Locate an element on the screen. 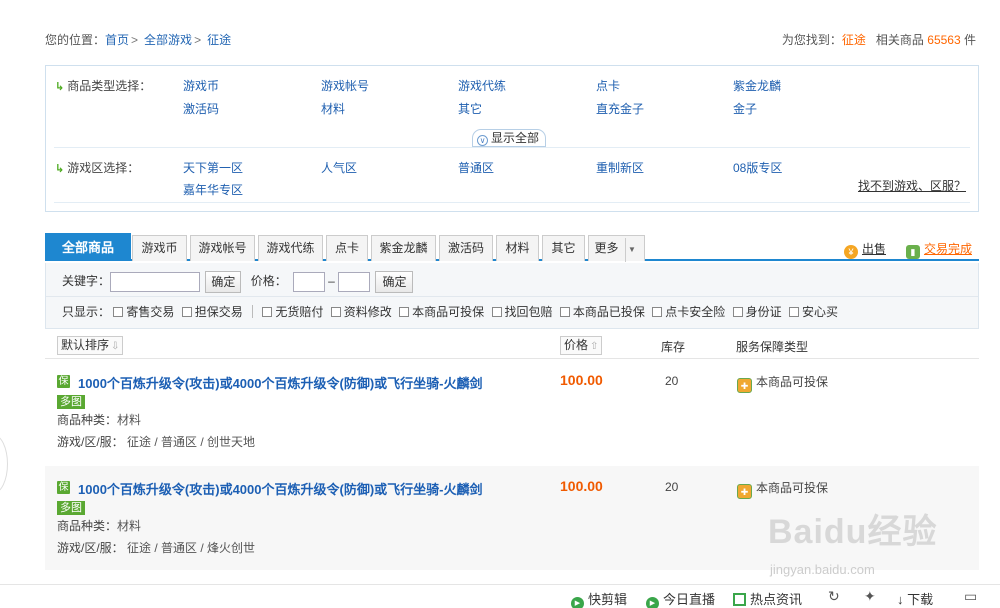 This screenshot has height=608, width=1000. watermark-logo: Baidu经验 is located at coordinates (853, 532).